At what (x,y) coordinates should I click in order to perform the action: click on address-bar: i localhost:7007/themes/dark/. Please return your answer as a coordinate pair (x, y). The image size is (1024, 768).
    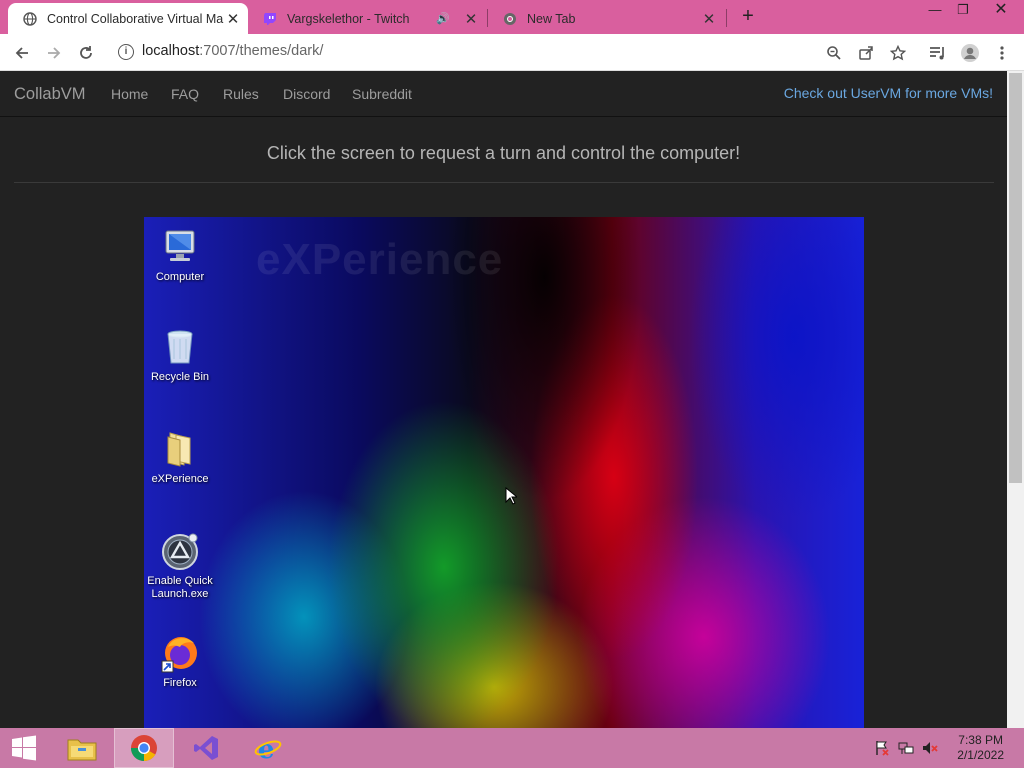
    Looking at the image, I should click on (512, 52).